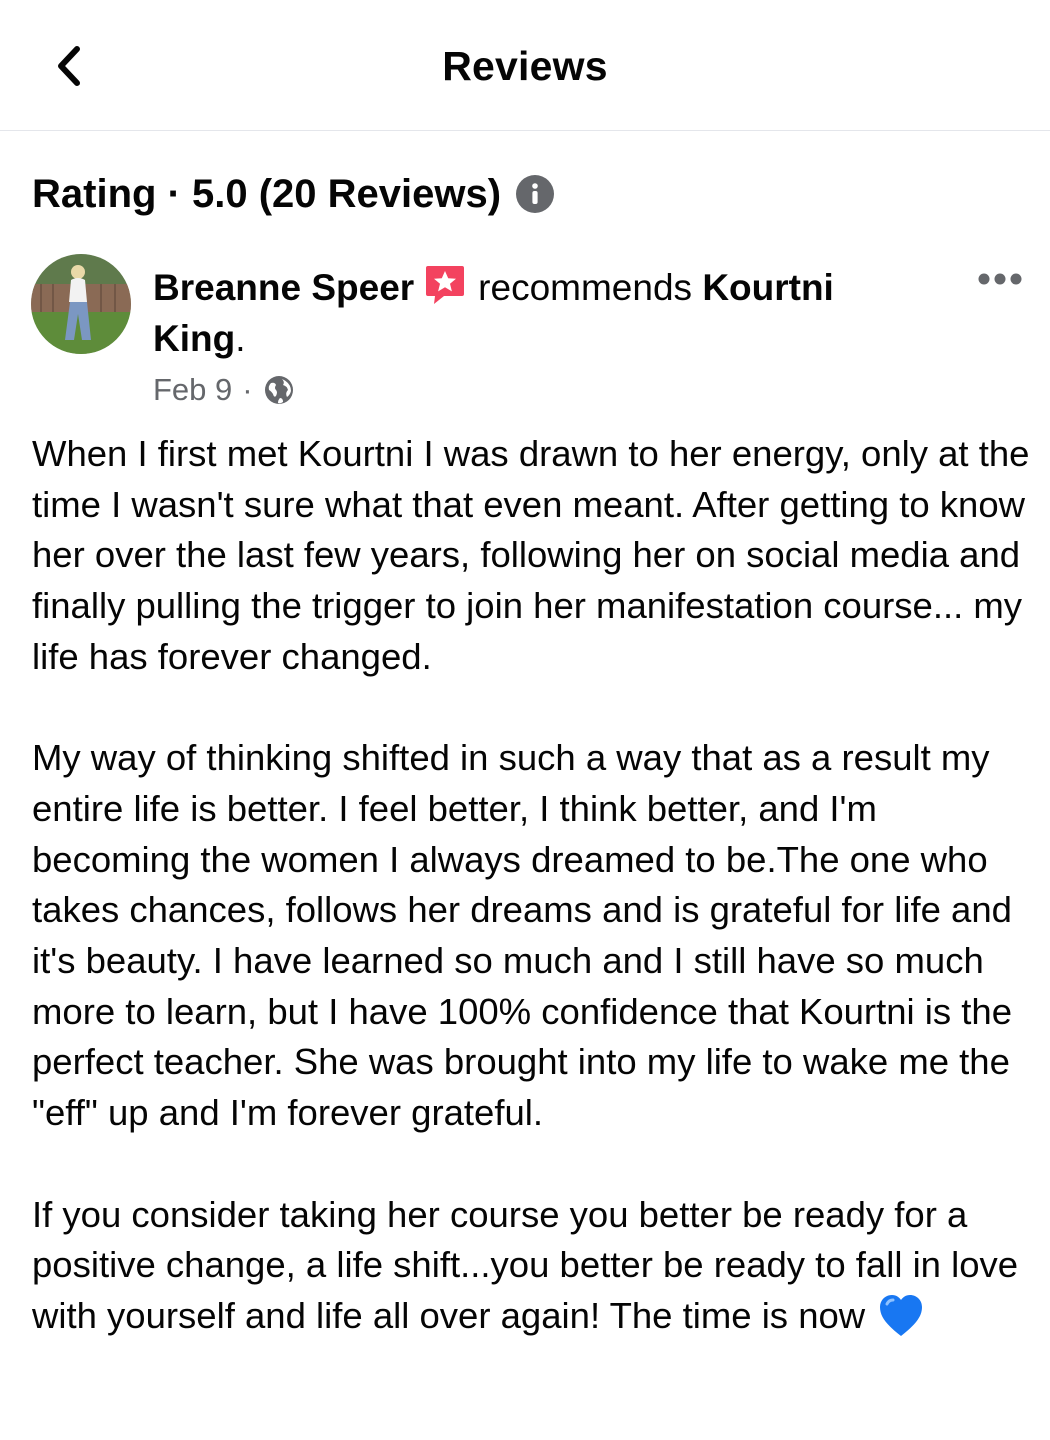 This screenshot has height=1440, width=1050. Describe the element at coordinates (283, 287) in the screenshot. I see `author-name: Breanne Speer` at that location.